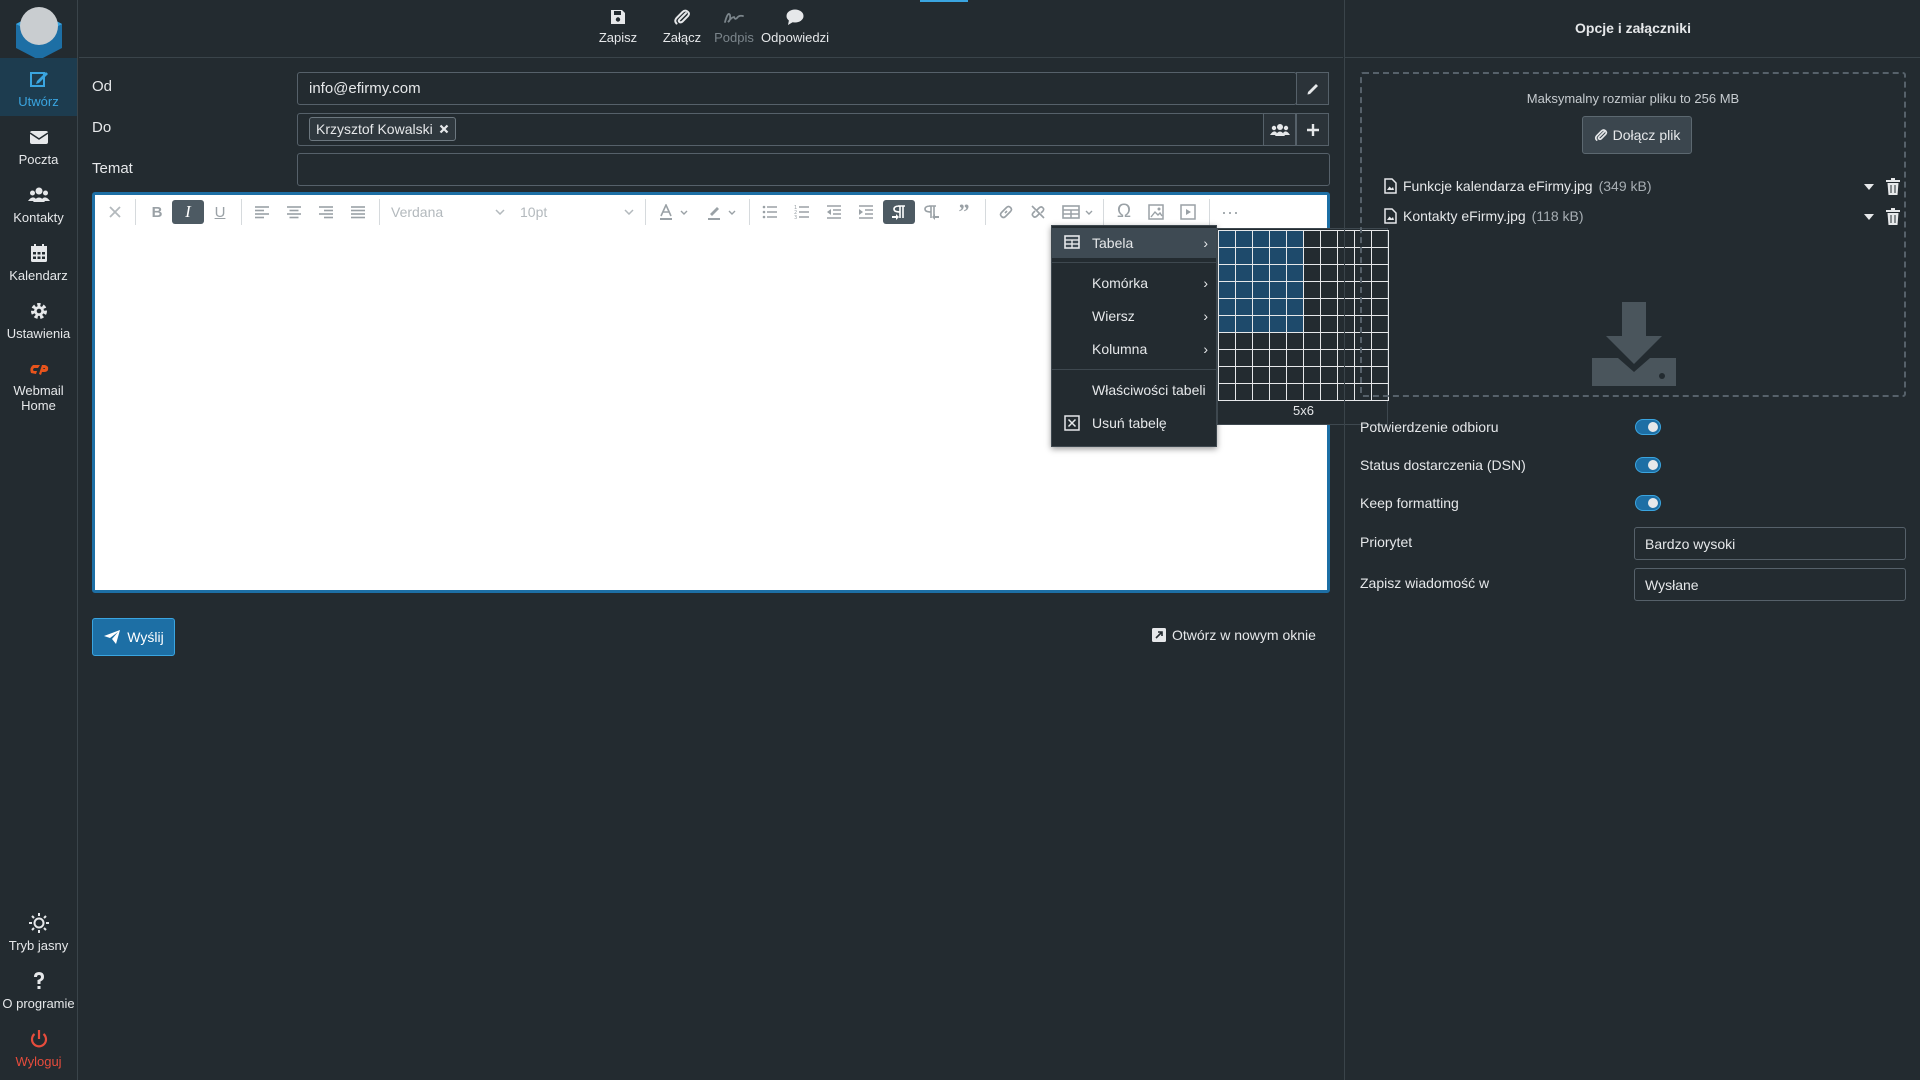 The width and height of the screenshot is (1920, 1080). Describe the element at coordinates (38, 209) in the screenshot. I see `nav-contacts: Kontakty` at that location.